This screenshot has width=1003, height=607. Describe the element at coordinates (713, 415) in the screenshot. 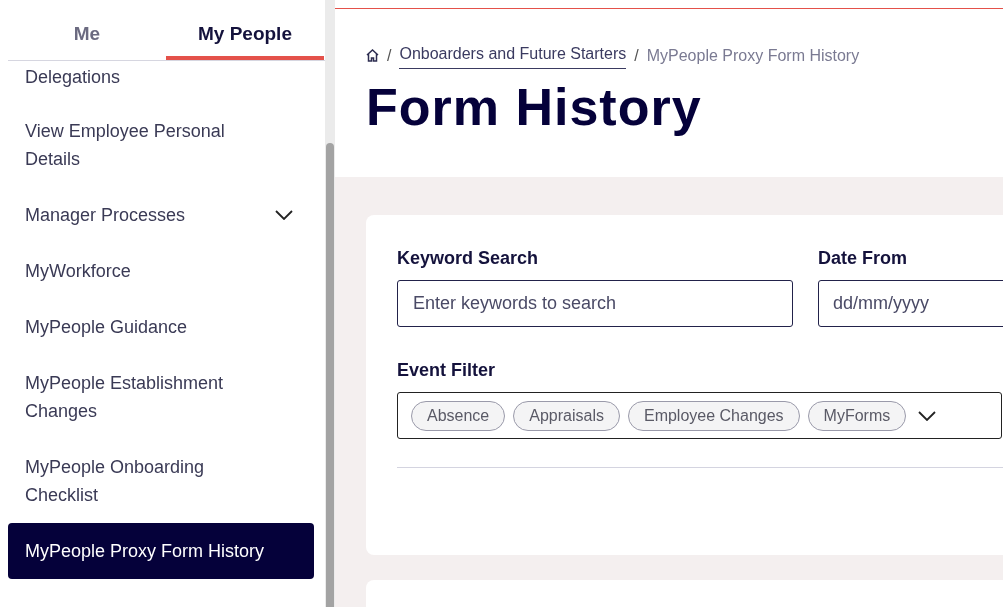

I see `filter-chip: Employee Changes` at that location.